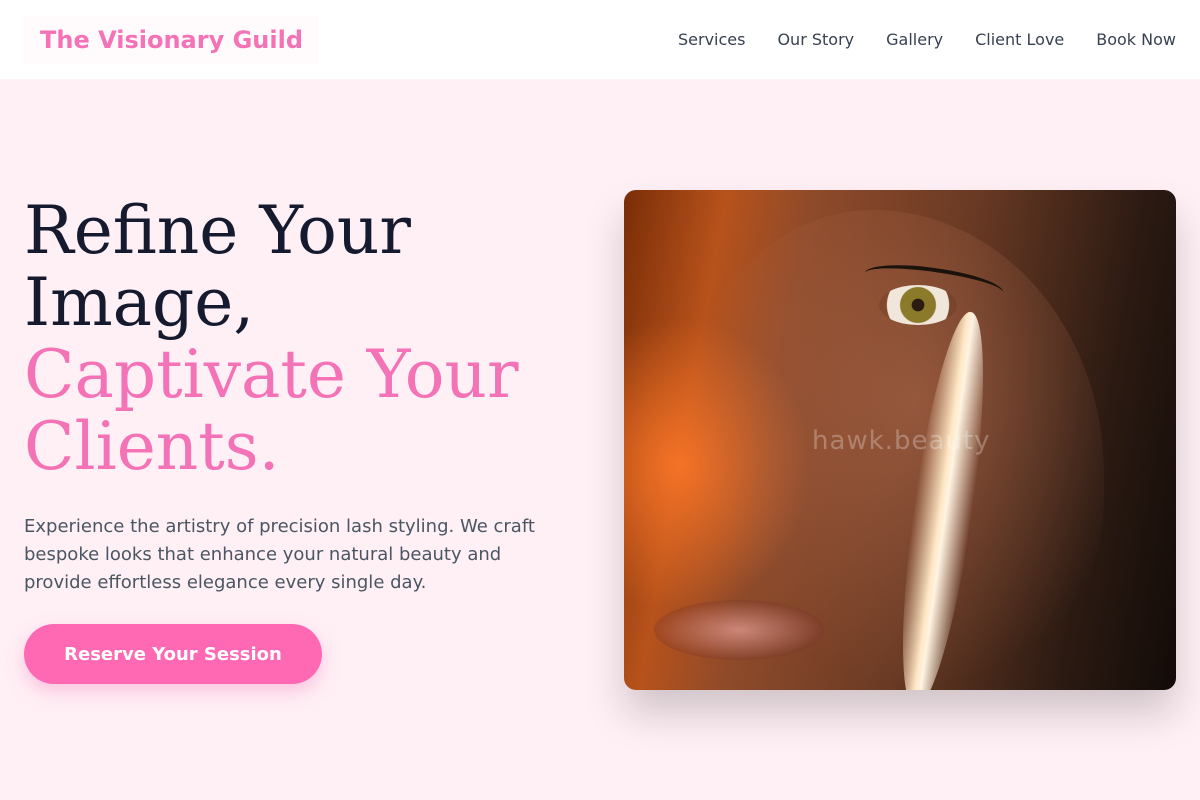  What do you see at coordinates (1136, 39) in the screenshot?
I see `nav-link-book-now: Book Now` at bounding box center [1136, 39].